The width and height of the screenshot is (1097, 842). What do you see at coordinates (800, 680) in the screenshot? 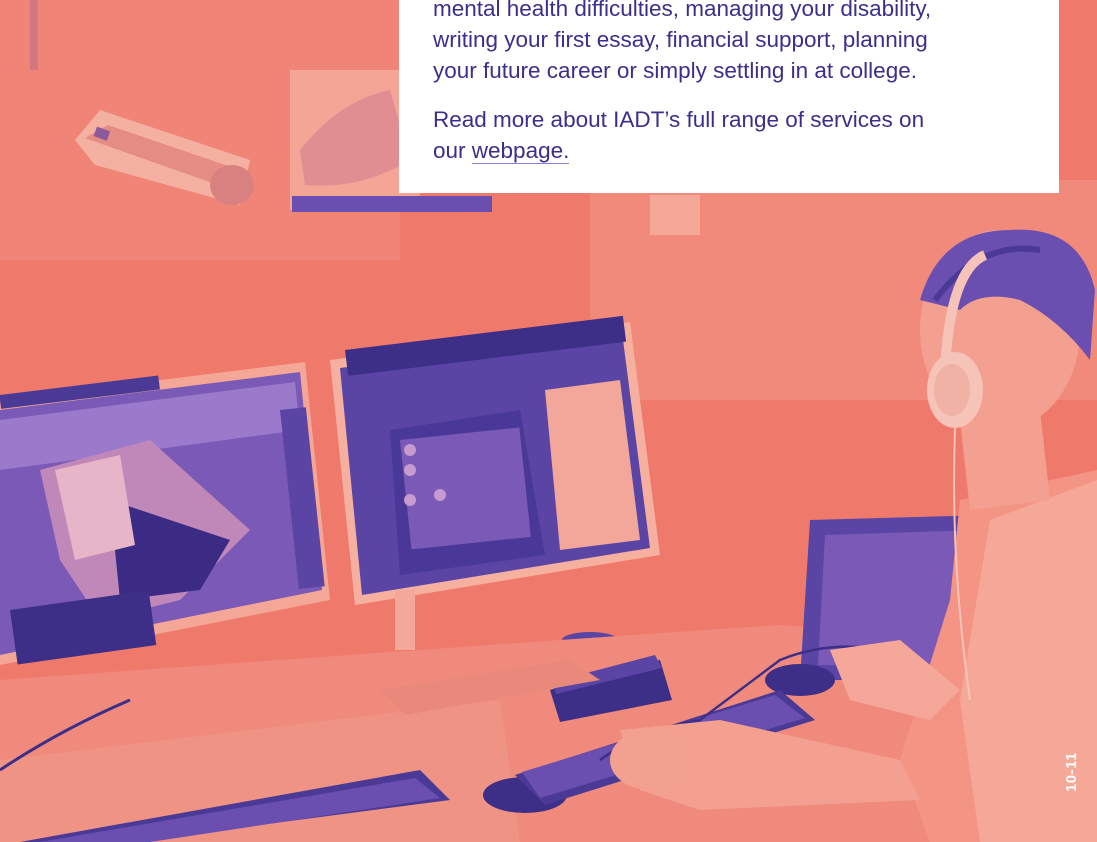
I see `mouse` at bounding box center [800, 680].